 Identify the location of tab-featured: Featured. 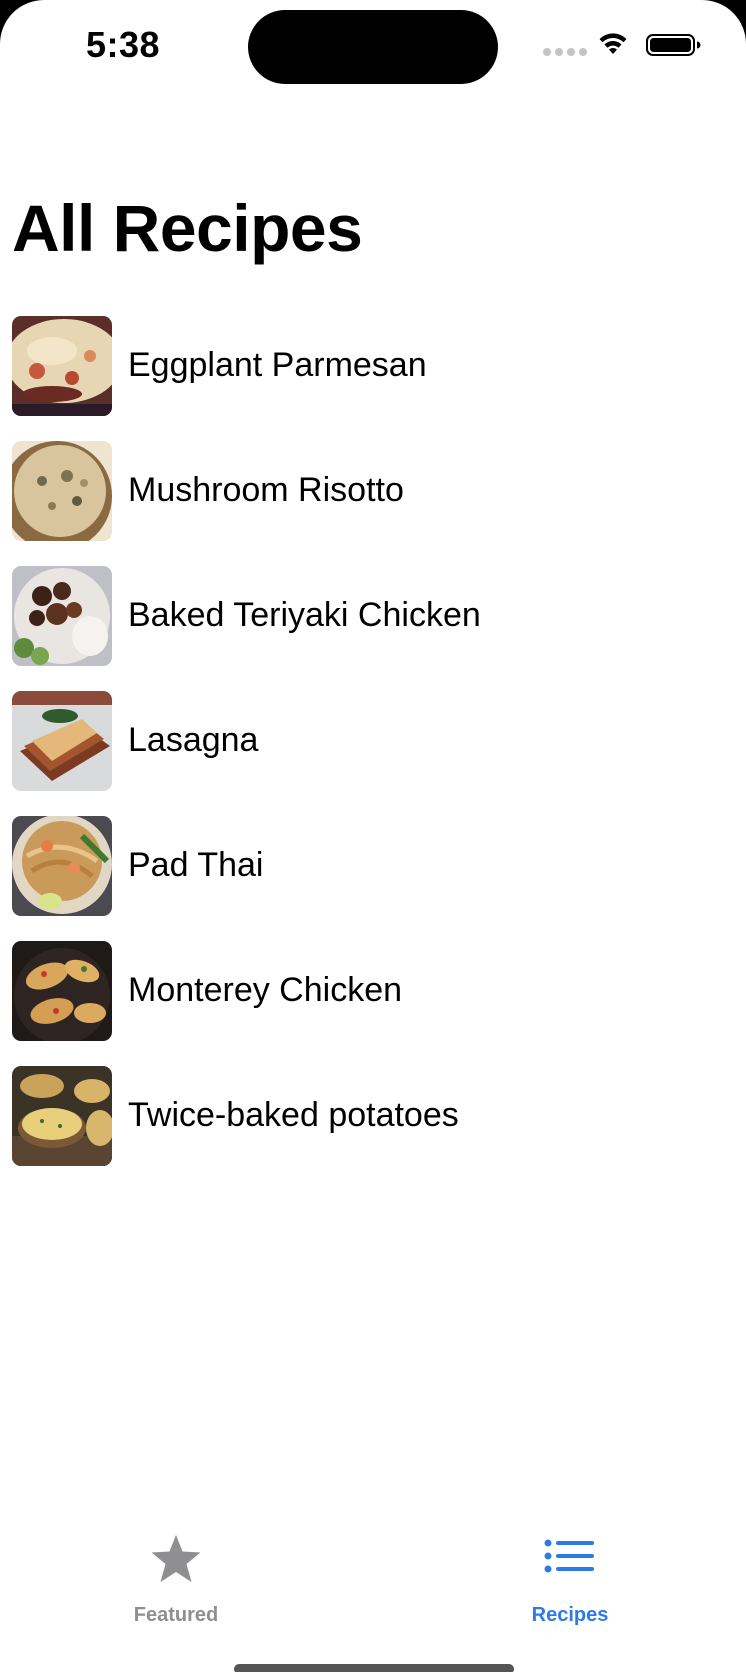
(176, 1570).